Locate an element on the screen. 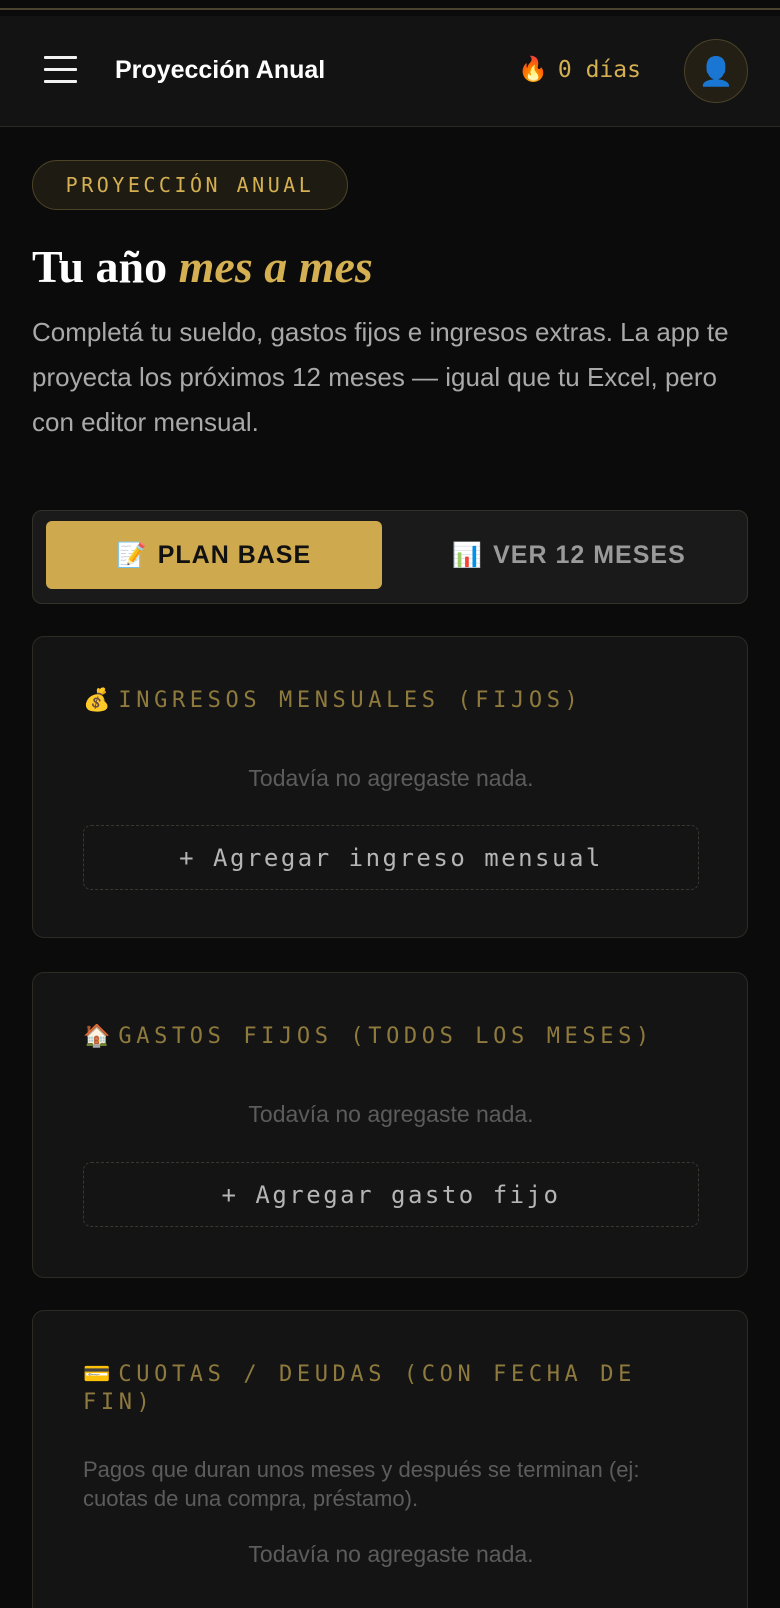 This screenshot has height=1608, width=780. streak-count: 0 días is located at coordinates (599, 70).